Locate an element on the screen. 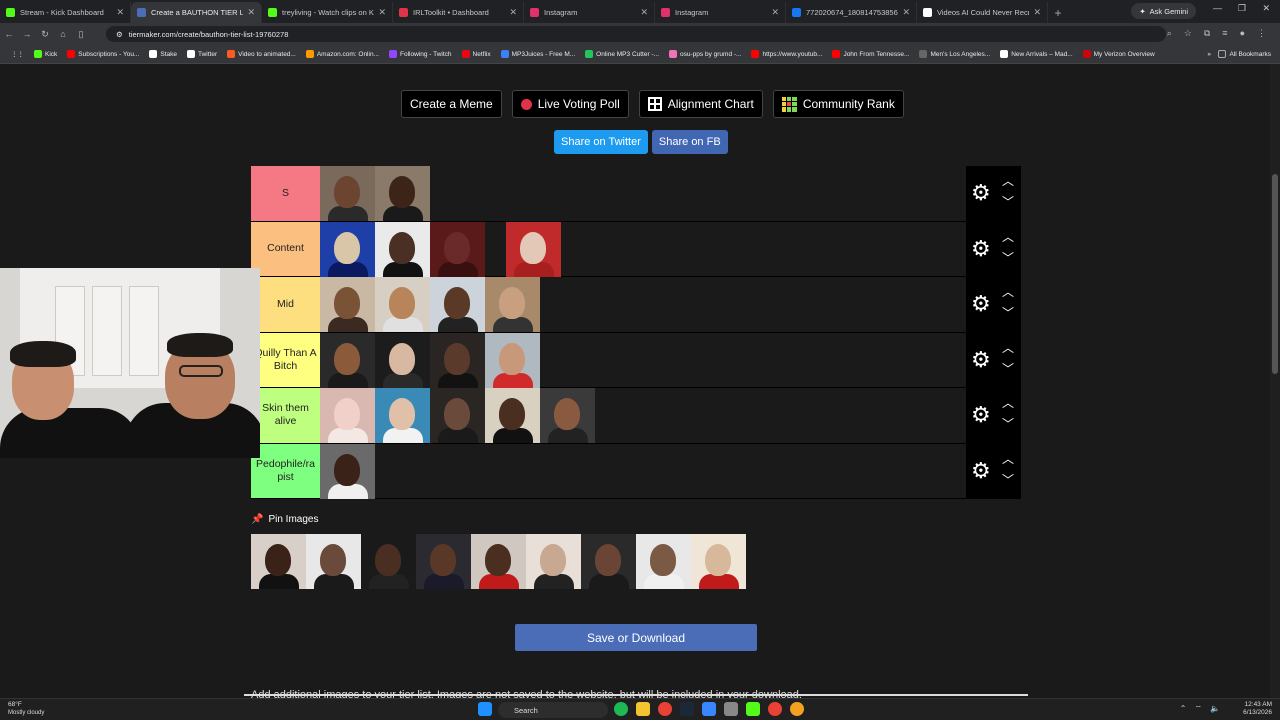  site-info-icon: ⚙ is located at coordinates (119, 34).